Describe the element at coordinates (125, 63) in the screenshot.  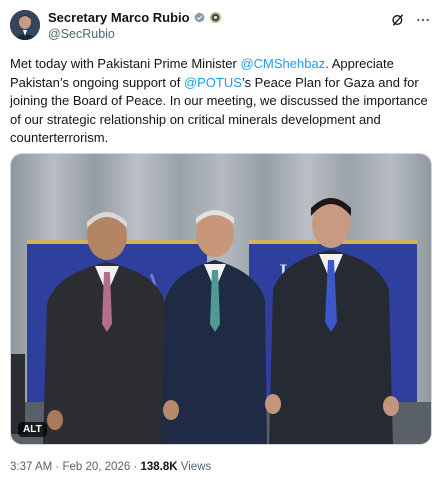
I see `tweet-text-part: Met today with Pakistani Prime Minister` at that location.